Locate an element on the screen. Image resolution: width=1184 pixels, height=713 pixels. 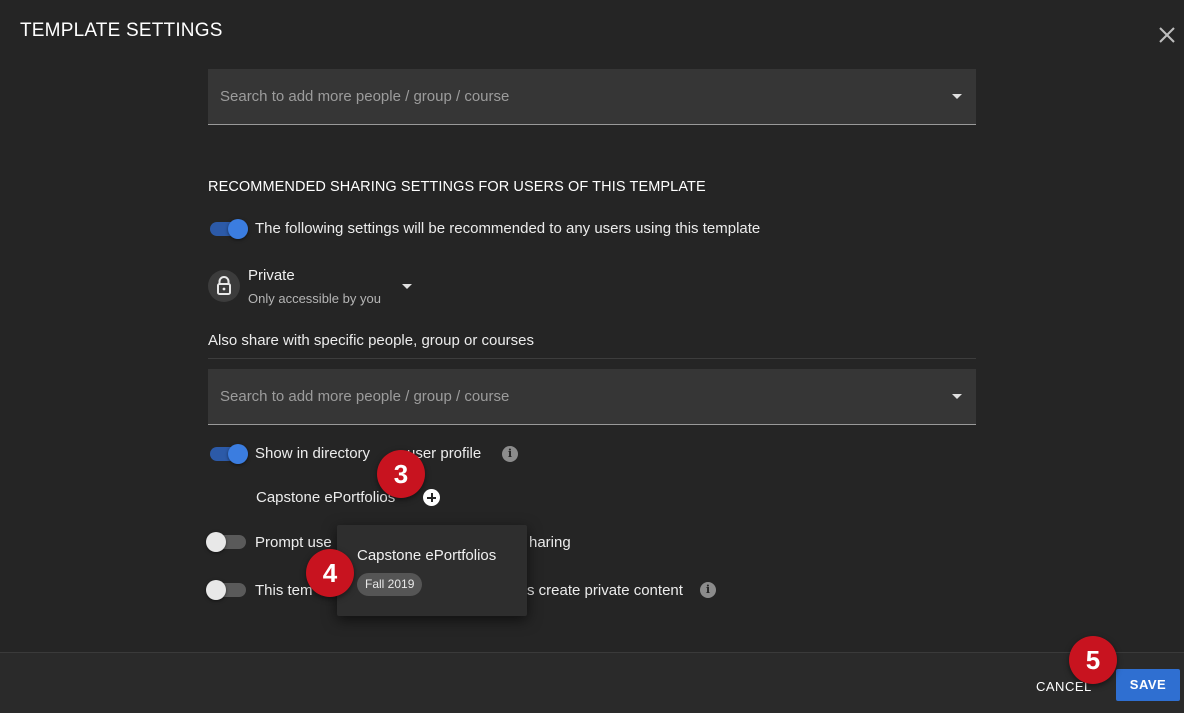
section-divider is located at coordinates (592, 358).